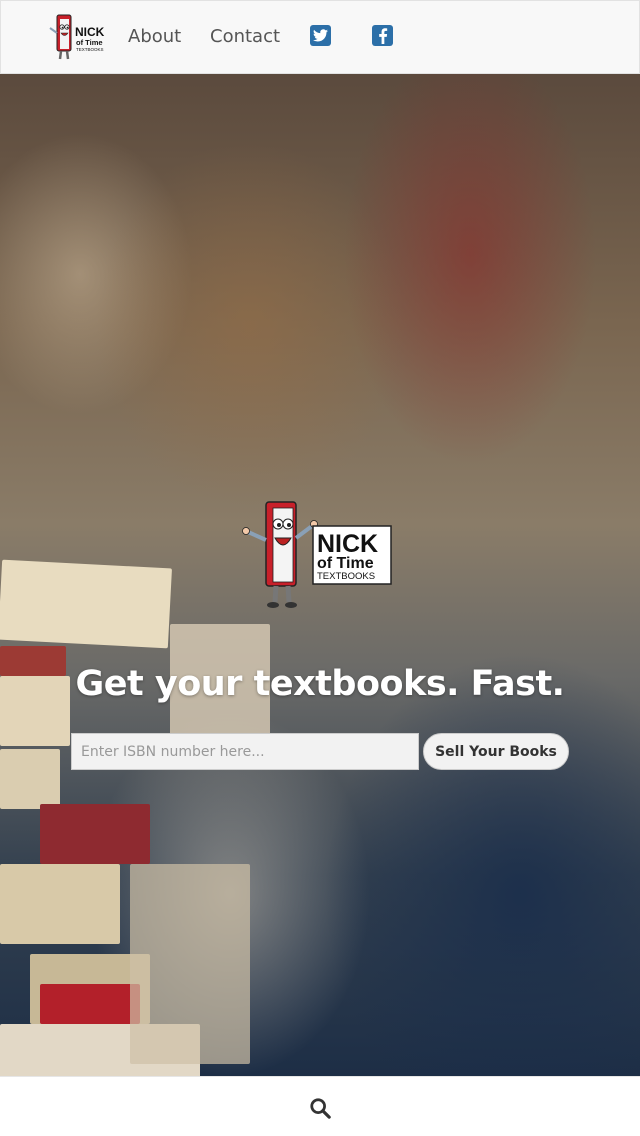 The width and height of the screenshot is (640, 1136). Describe the element at coordinates (382, 35) in the screenshot. I see `facebook-icon` at that location.